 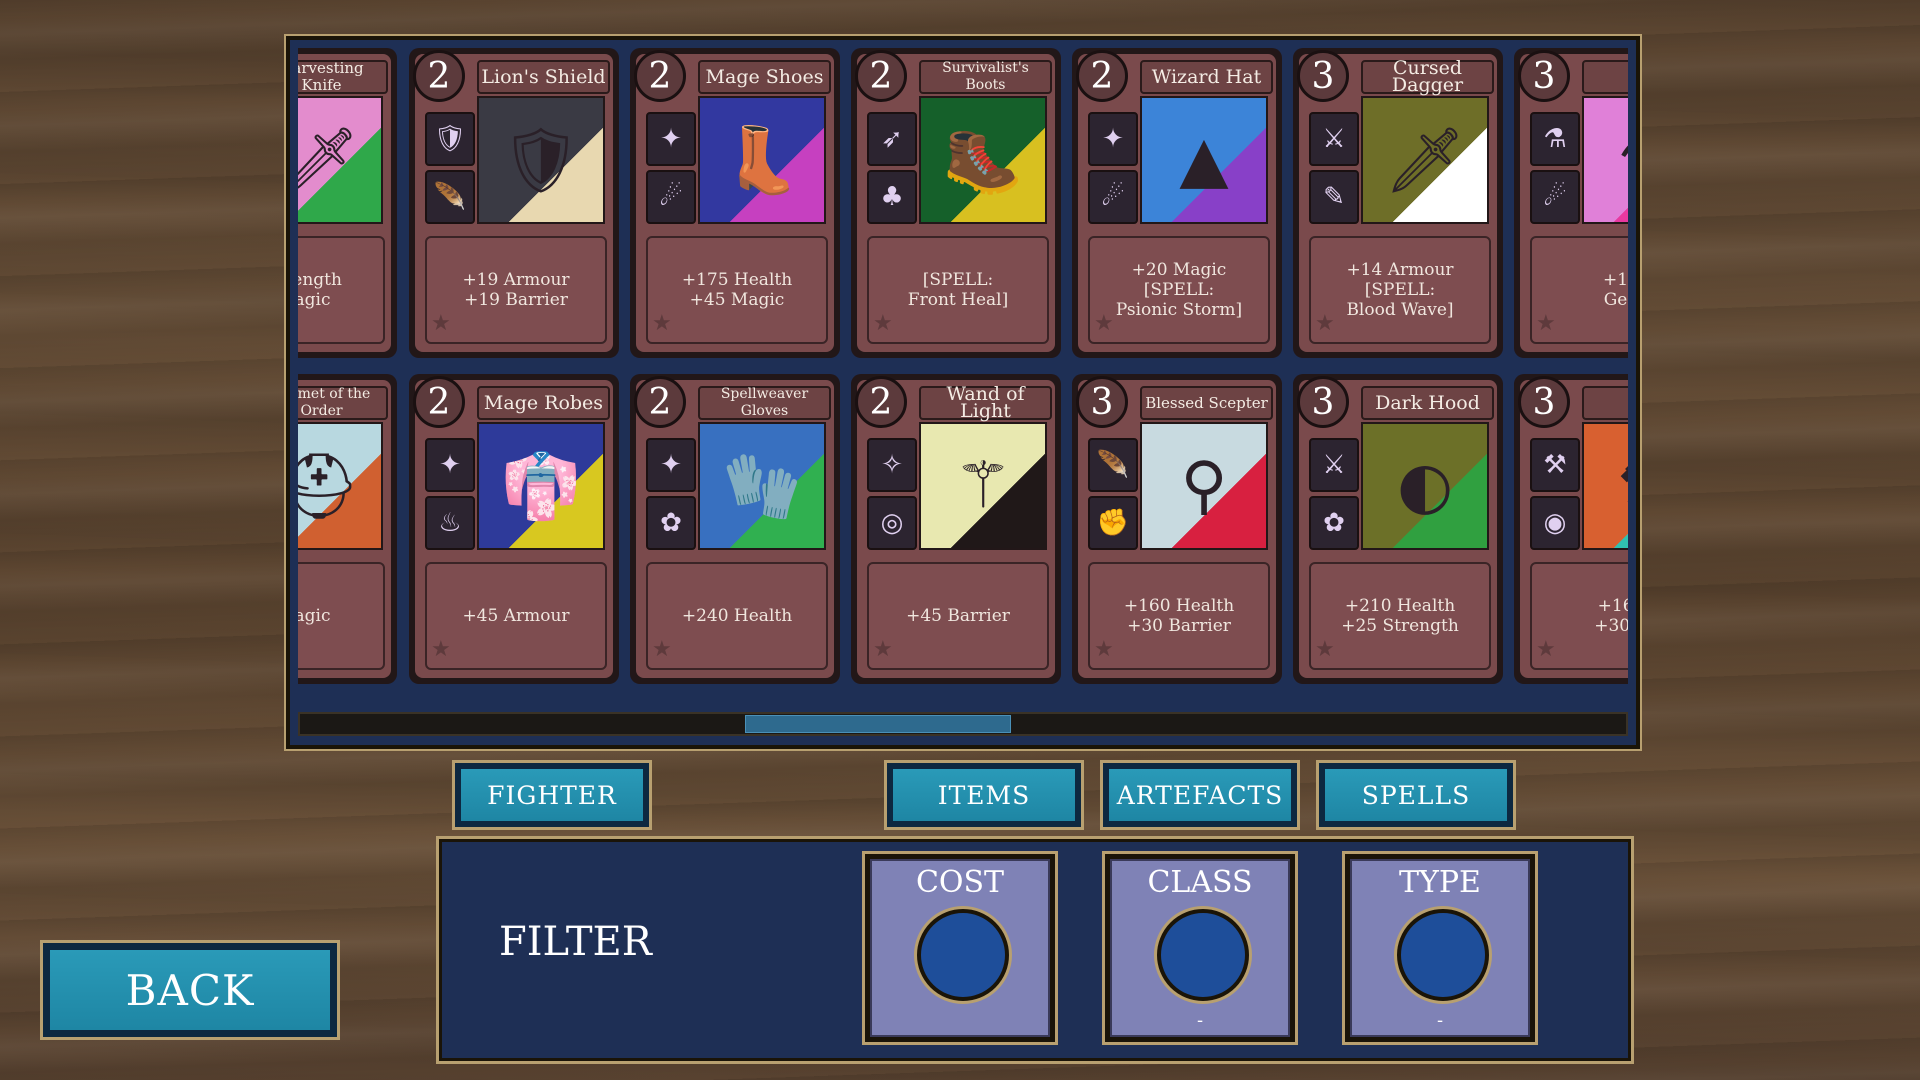 I want to click on potion-icon: ⚗, so click(x=1555, y=139).